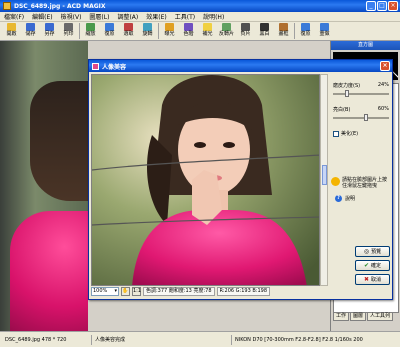  What do you see at coordinates (347, 93) in the screenshot?
I see `smoothing-knob` at bounding box center [347, 93].